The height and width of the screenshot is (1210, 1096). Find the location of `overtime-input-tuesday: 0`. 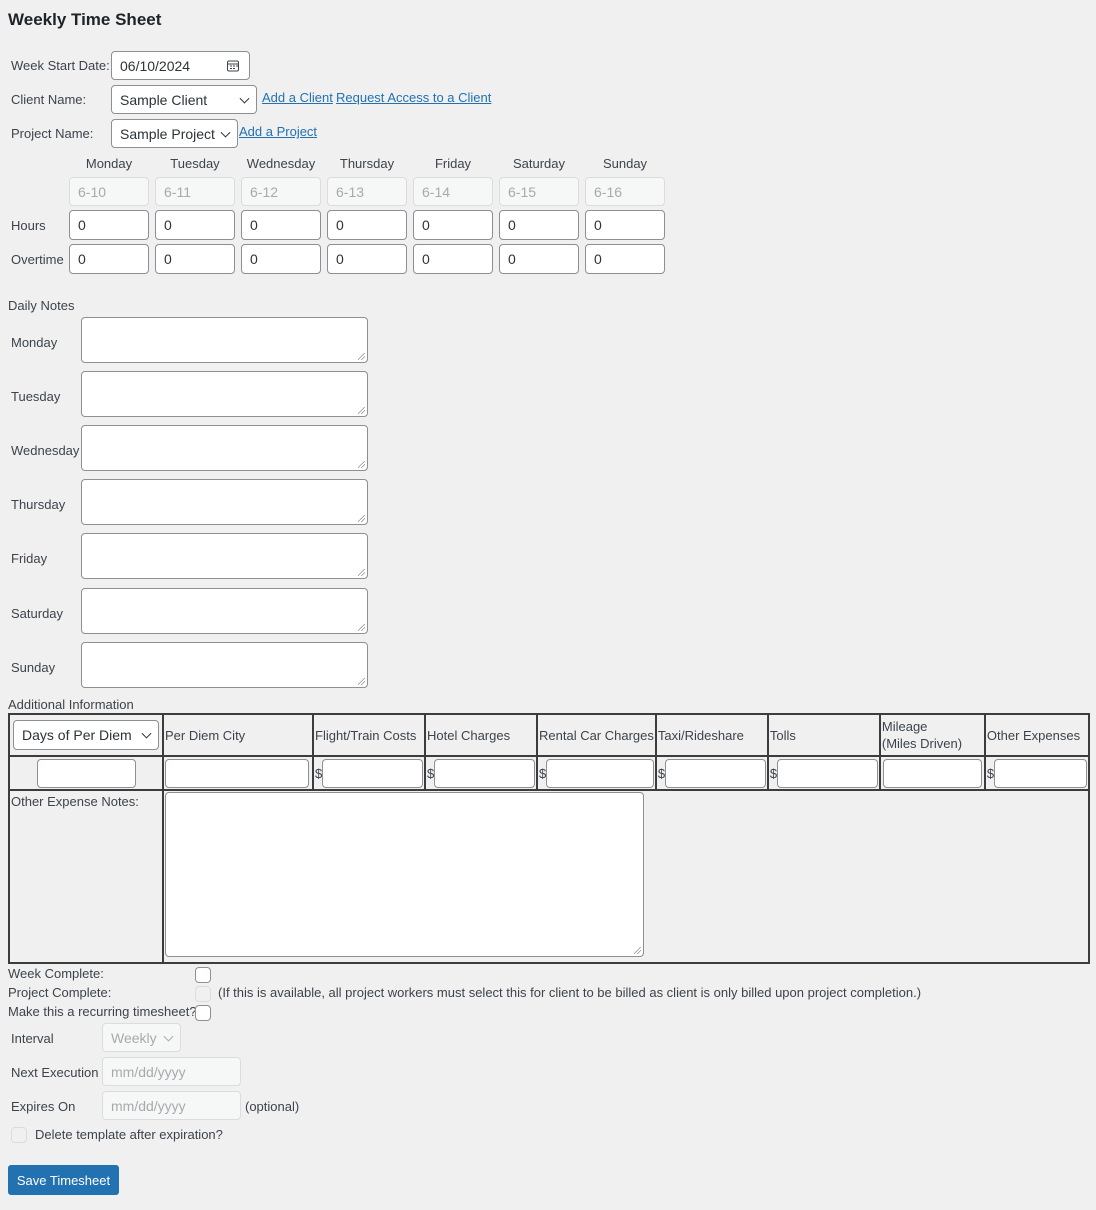

overtime-input-tuesday: 0 is located at coordinates (195, 259).